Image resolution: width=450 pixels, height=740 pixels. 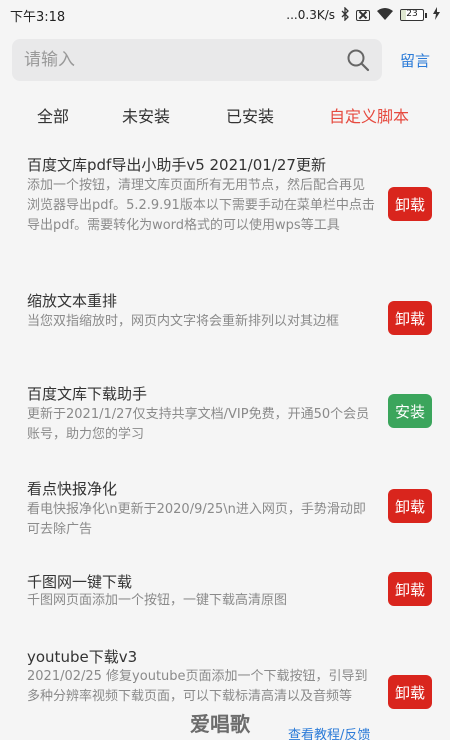 I want to click on watermark: 爱唱歌, so click(x=220, y=724).